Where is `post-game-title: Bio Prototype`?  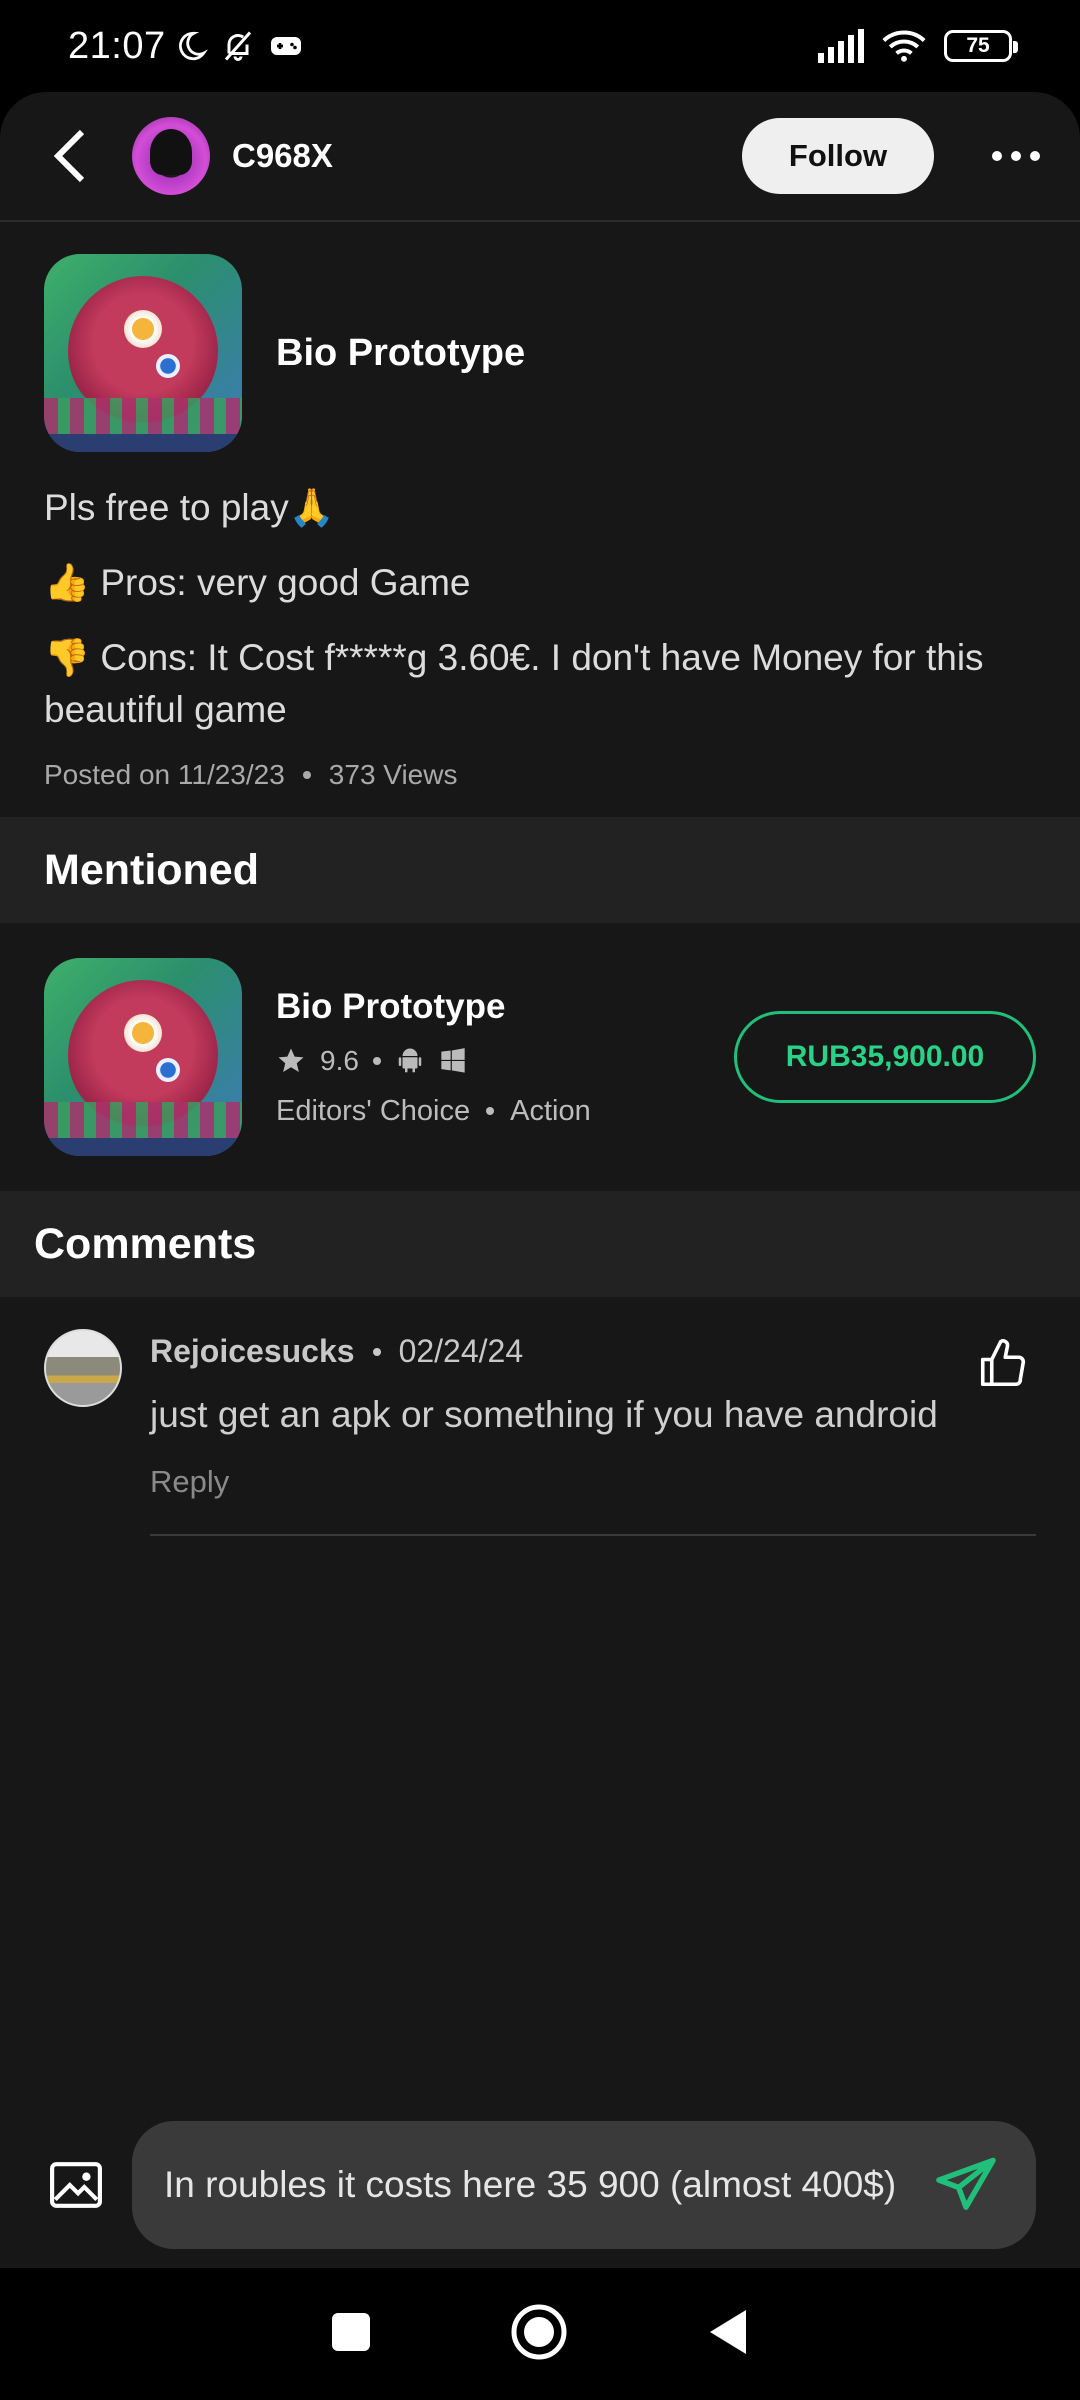
post-game-title: Bio Prototype is located at coordinates (400, 353).